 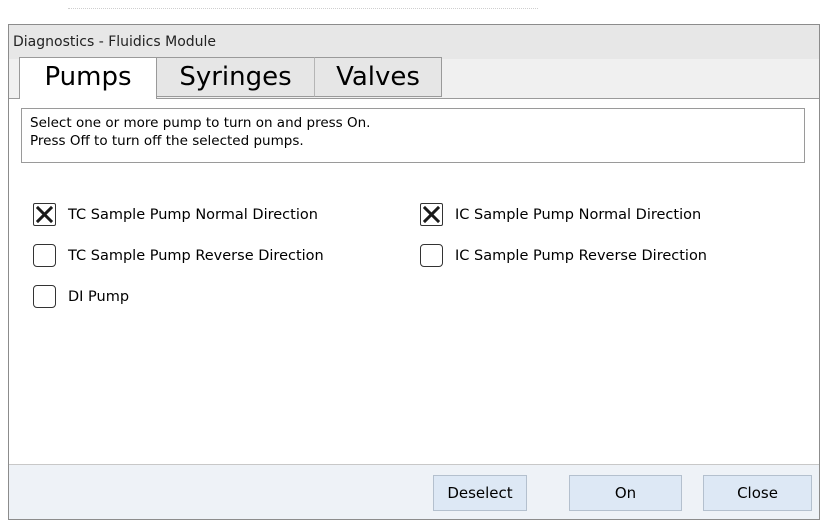 I want to click on tab-pumps-label: Pumps, so click(x=88, y=77).